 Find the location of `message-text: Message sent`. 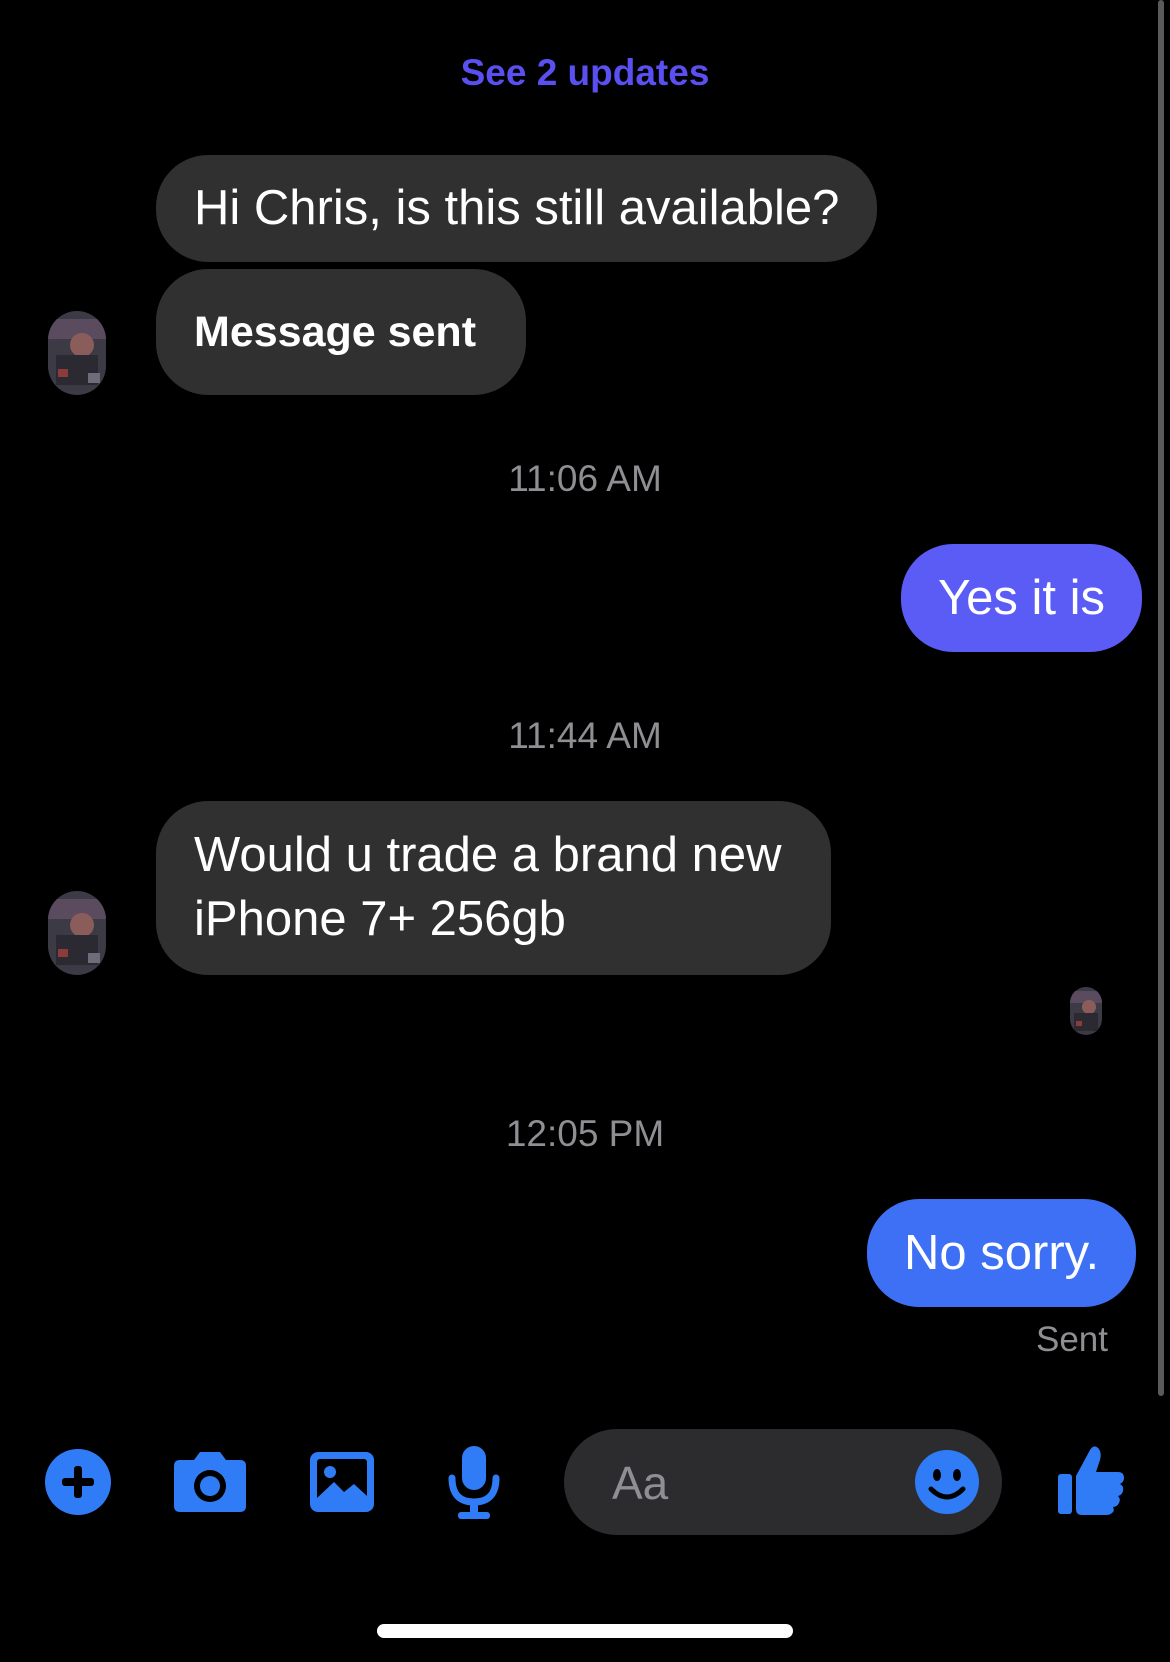

message-text: Message sent is located at coordinates (335, 332).